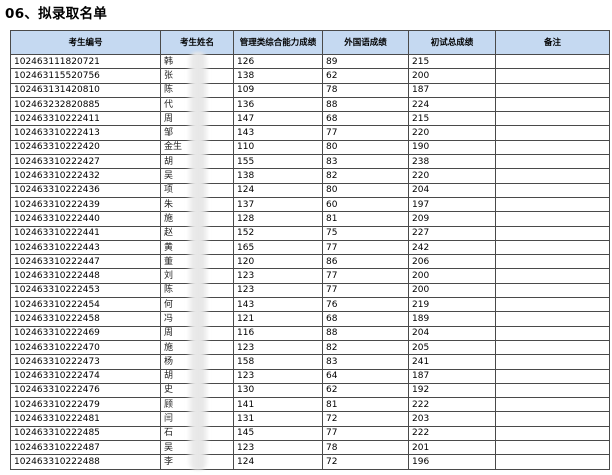 This screenshot has height=475, width=612. I want to click on table-row: 102463310222453 陈 123 77 200, so click(310, 290).